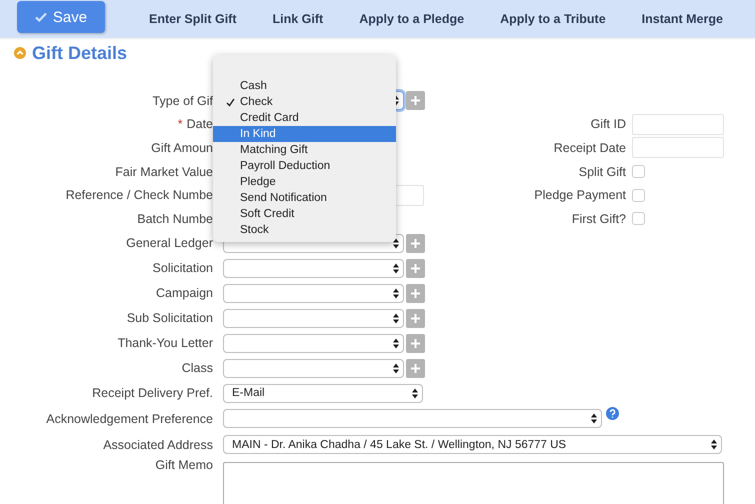 Image resolution: width=755 pixels, height=504 pixels. I want to click on select-field: E-Mail, so click(323, 393).